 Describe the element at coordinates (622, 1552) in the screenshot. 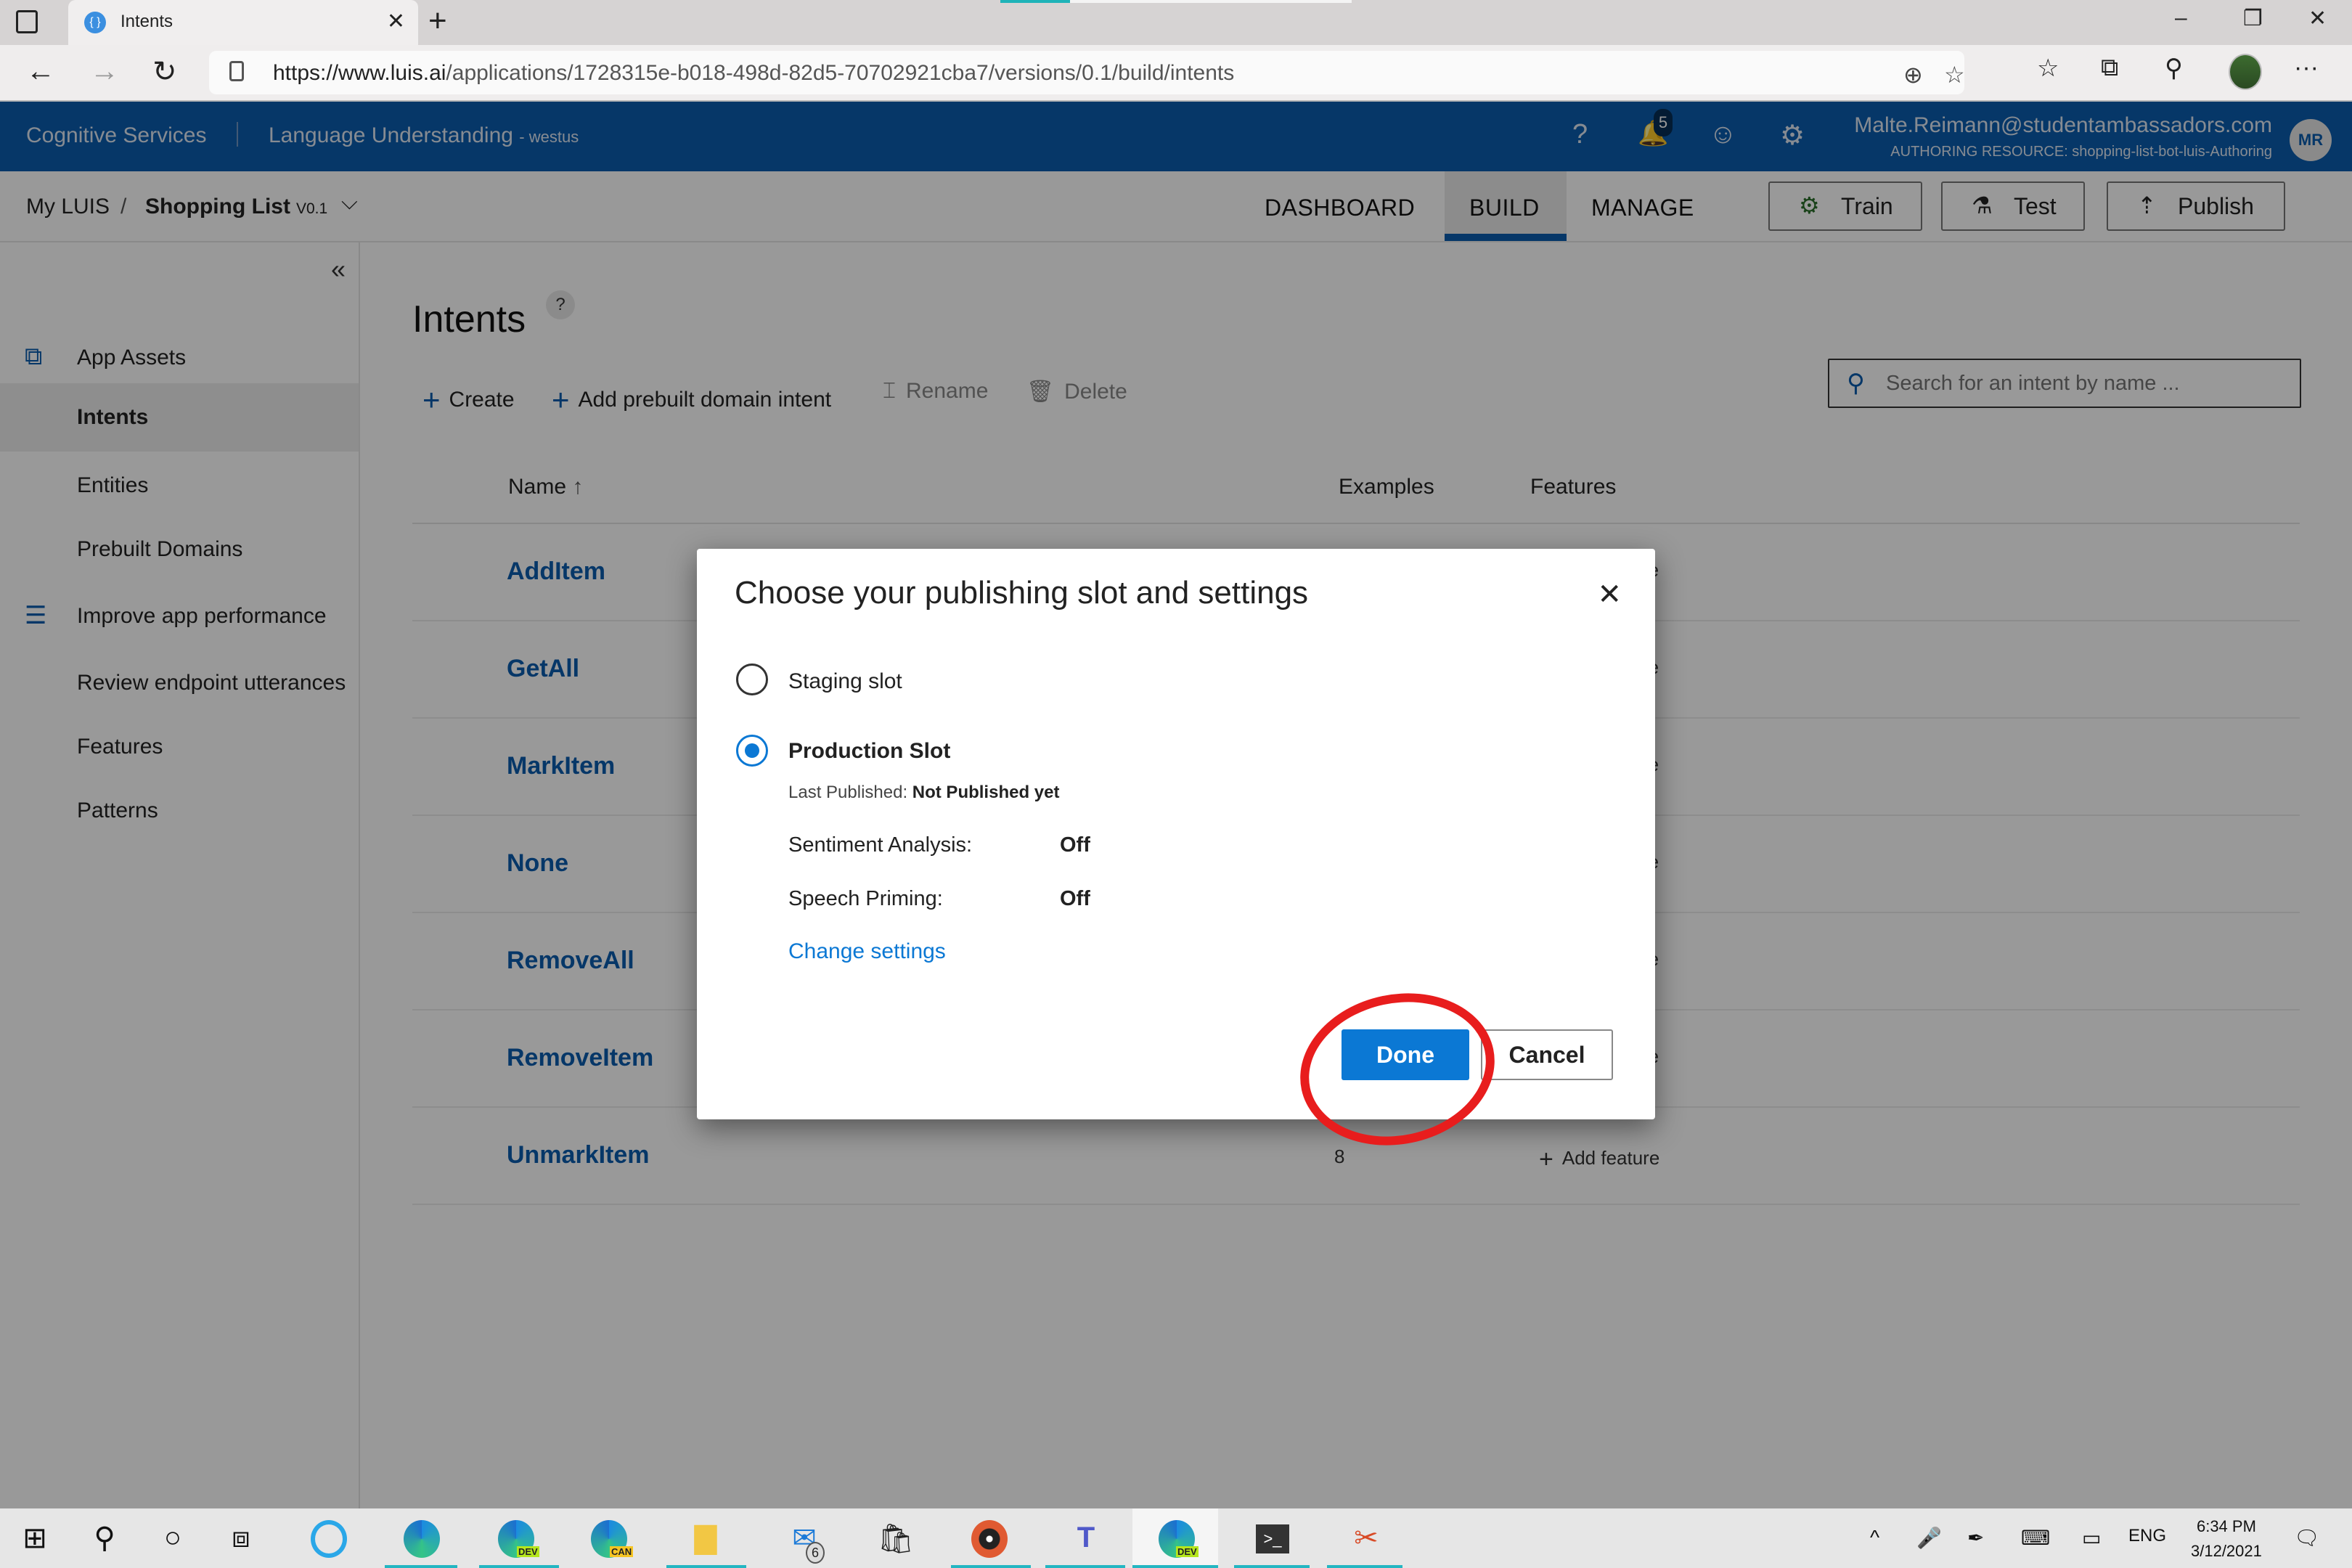

I see `can-label: CAN` at that location.